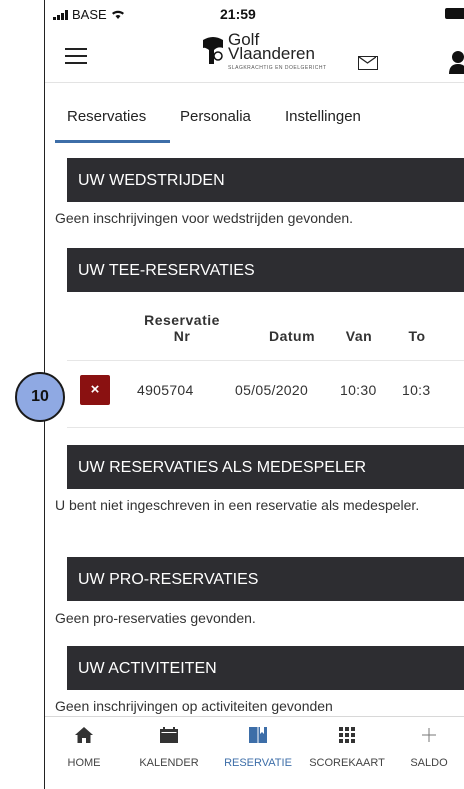 The width and height of the screenshot is (464, 789). What do you see at coordinates (358, 390) in the screenshot?
I see `reservation-start-time: 10:30` at bounding box center [358, 390].